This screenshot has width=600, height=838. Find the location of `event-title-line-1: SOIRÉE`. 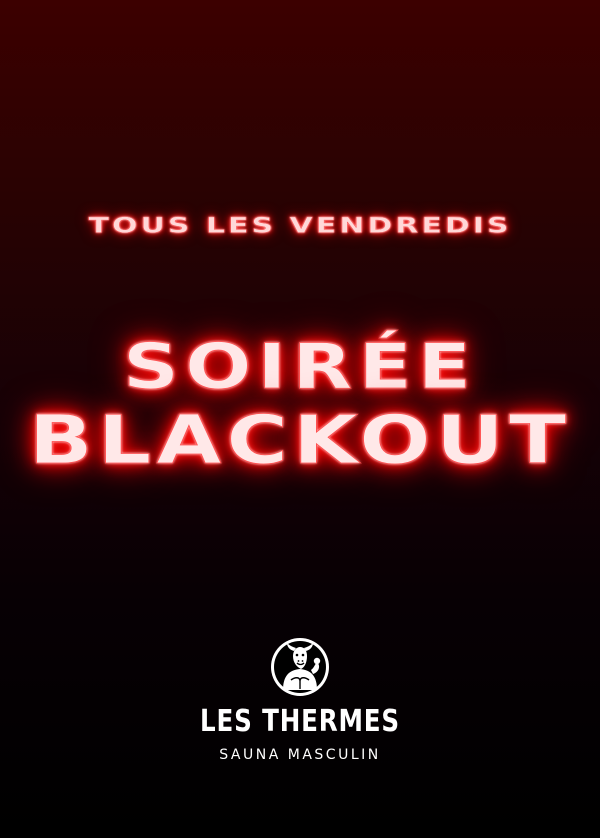

event-title-line-1: SOIRÉE is located at coordinates (300, 367).